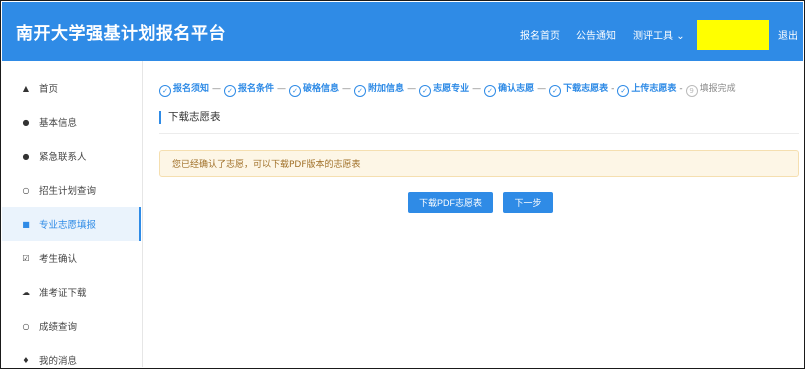 Image resolution: width=807 pixels, height=371 pixels. What do you see at coordinates (386, 89) in the screenshot?
I see `step-label: 附加信息` at bounding box center [386, 89].